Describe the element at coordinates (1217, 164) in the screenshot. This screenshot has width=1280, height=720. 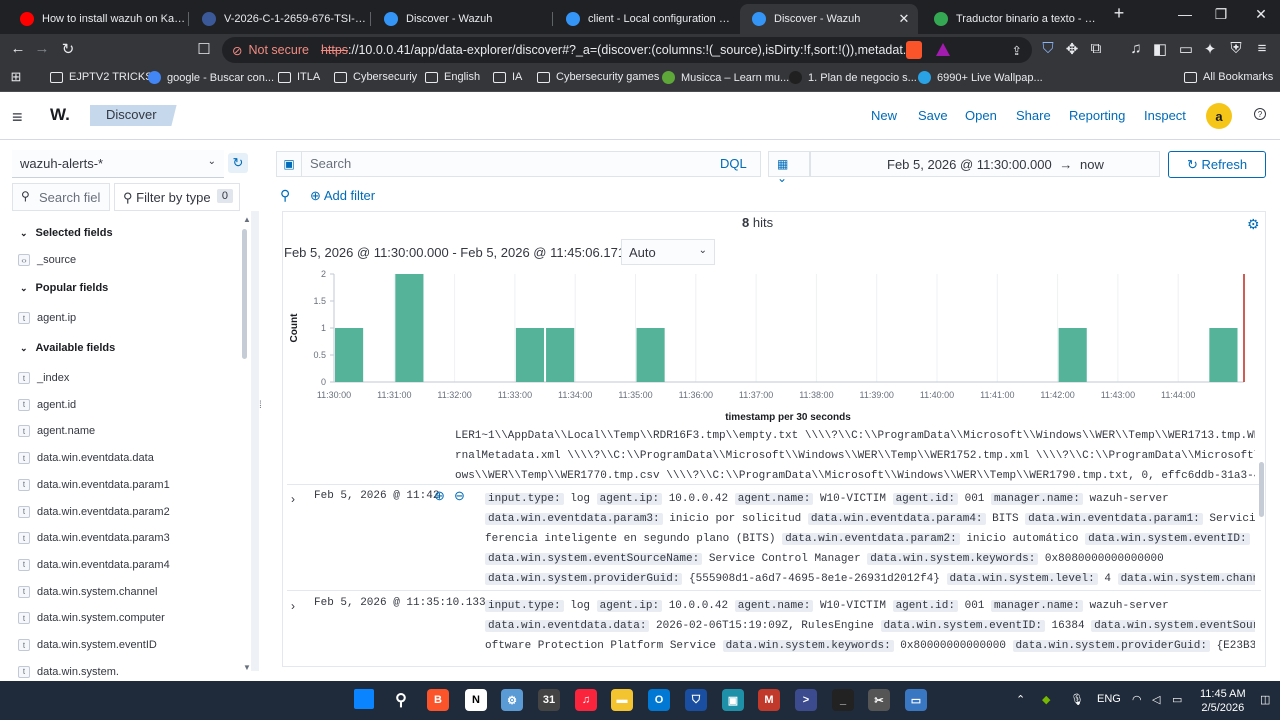
I see `refresh-button: ↻ Refresh` at that location.